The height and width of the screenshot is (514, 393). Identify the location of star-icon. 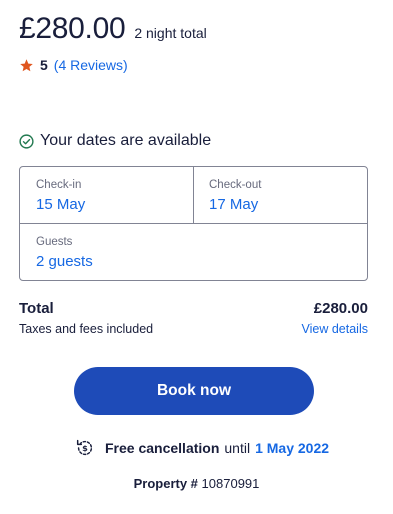
(26, 65).